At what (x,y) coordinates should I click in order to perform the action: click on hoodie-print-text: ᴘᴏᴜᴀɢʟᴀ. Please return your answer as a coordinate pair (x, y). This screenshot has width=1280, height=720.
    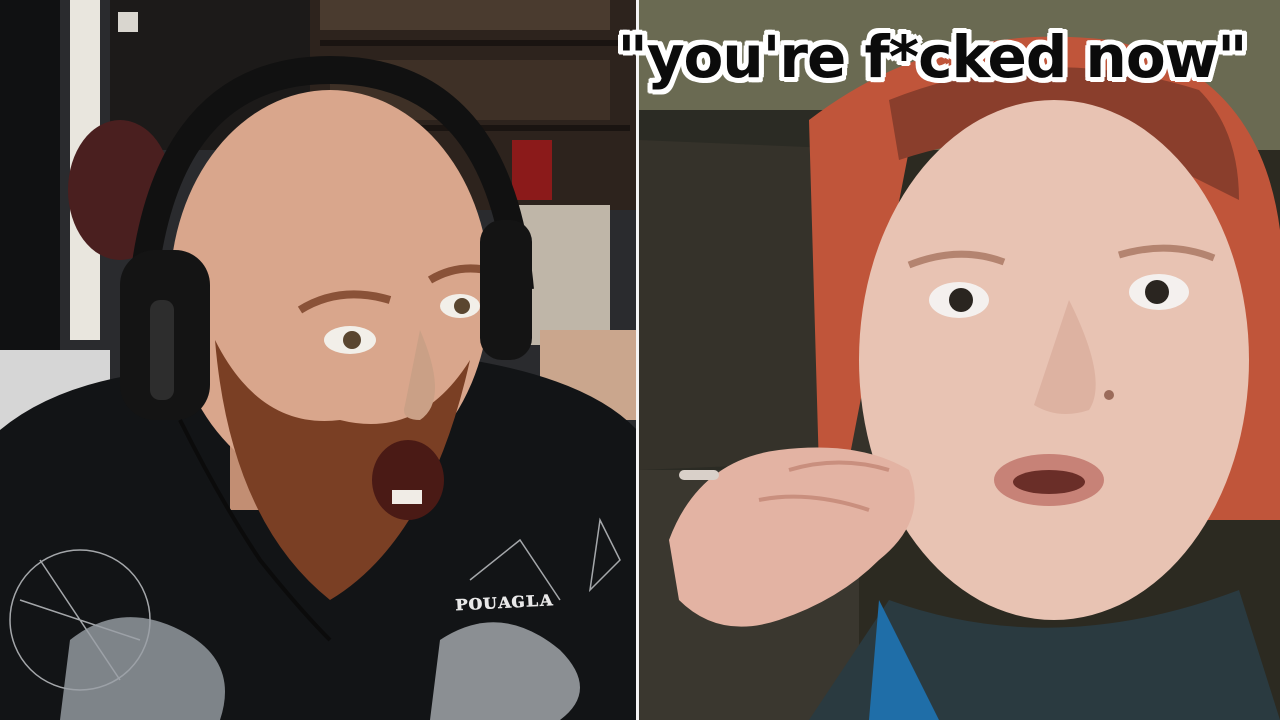
    Looking at the image, I should click on (504, 601).